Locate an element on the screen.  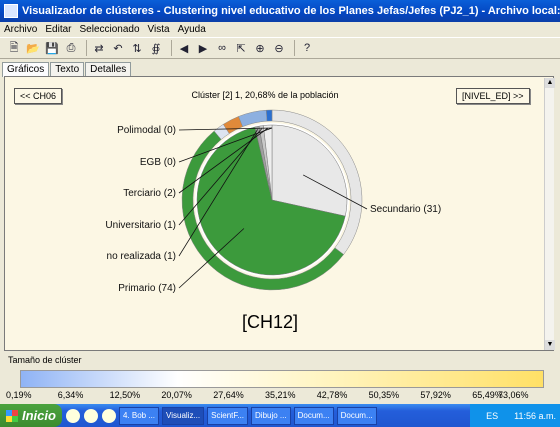
desktop-icon is located at coordinates (91, 415).